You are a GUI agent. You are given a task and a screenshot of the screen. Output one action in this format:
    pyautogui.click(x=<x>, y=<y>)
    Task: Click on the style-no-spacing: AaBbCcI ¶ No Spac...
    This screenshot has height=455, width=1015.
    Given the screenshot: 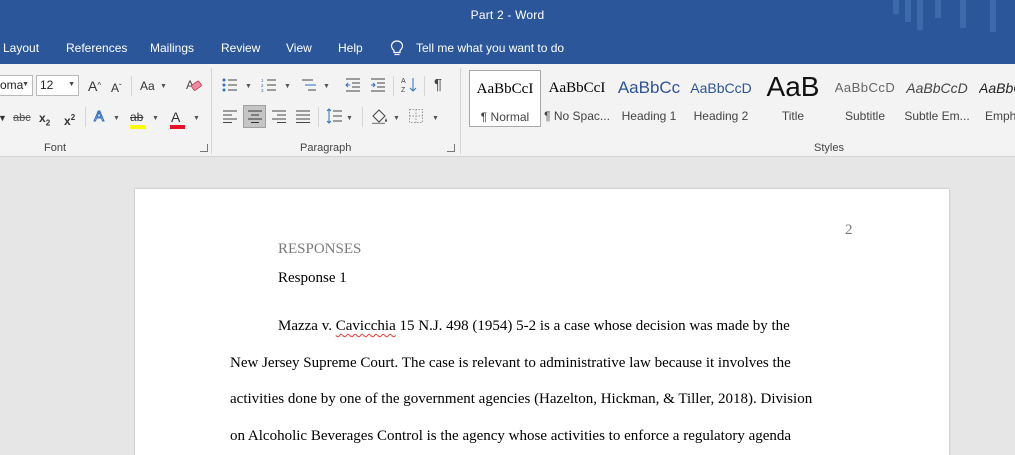 What is the action you would take?
    pyautogui.click(x=577, y=98)
    